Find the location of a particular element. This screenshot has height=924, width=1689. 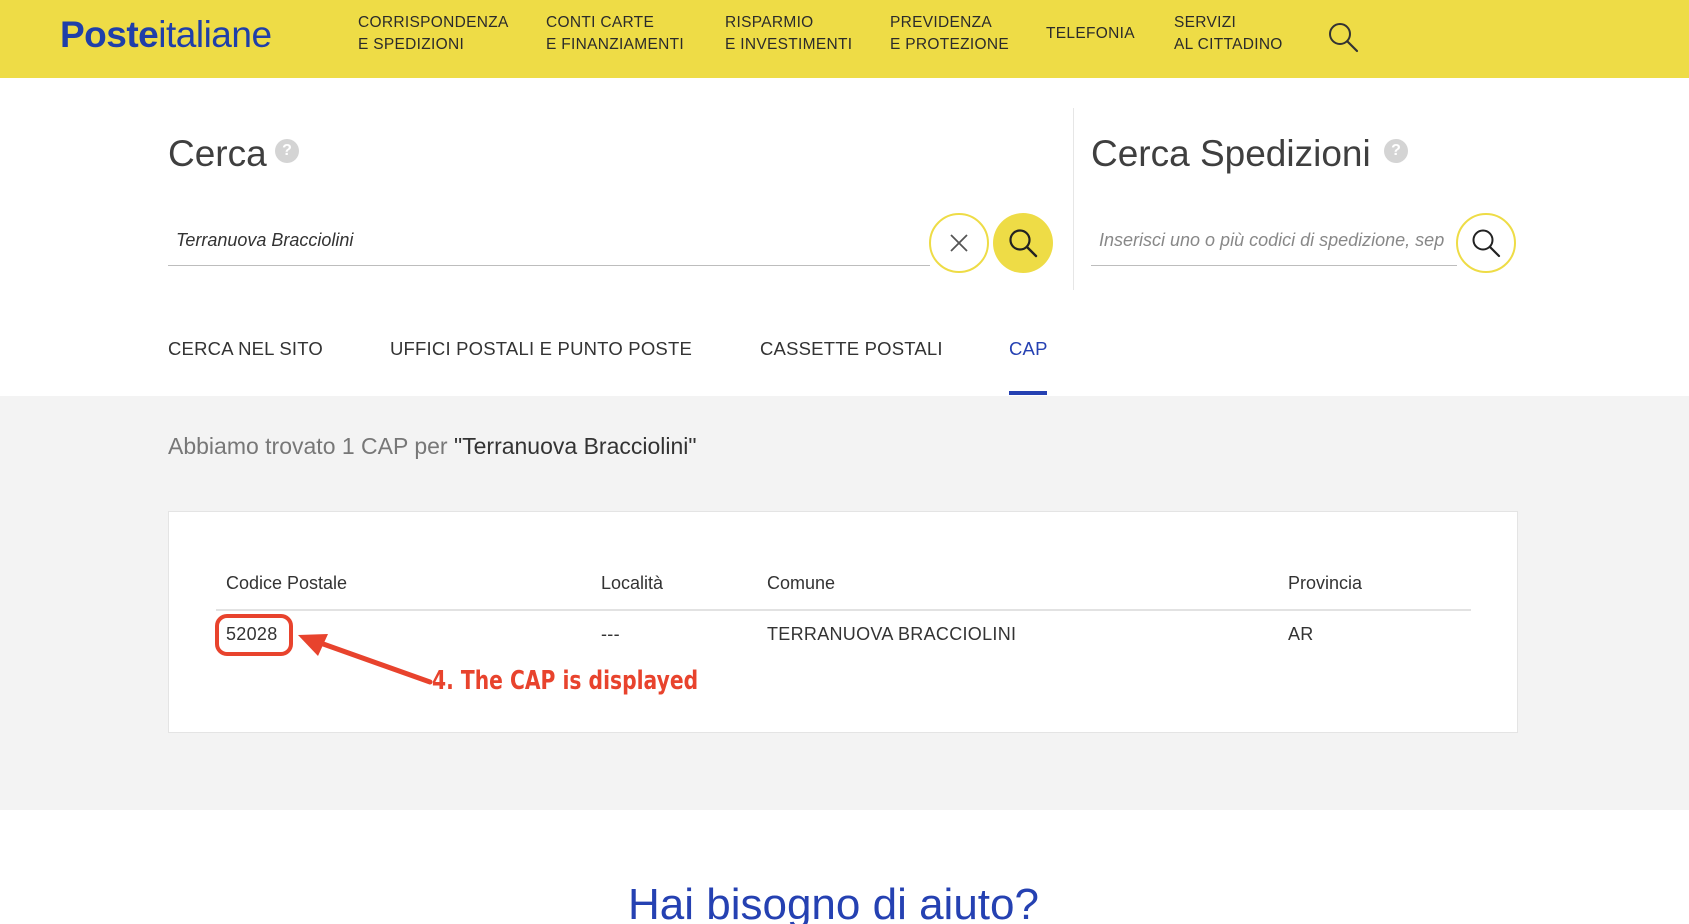

cell-localita: --- is located at coordinates (610, 634).